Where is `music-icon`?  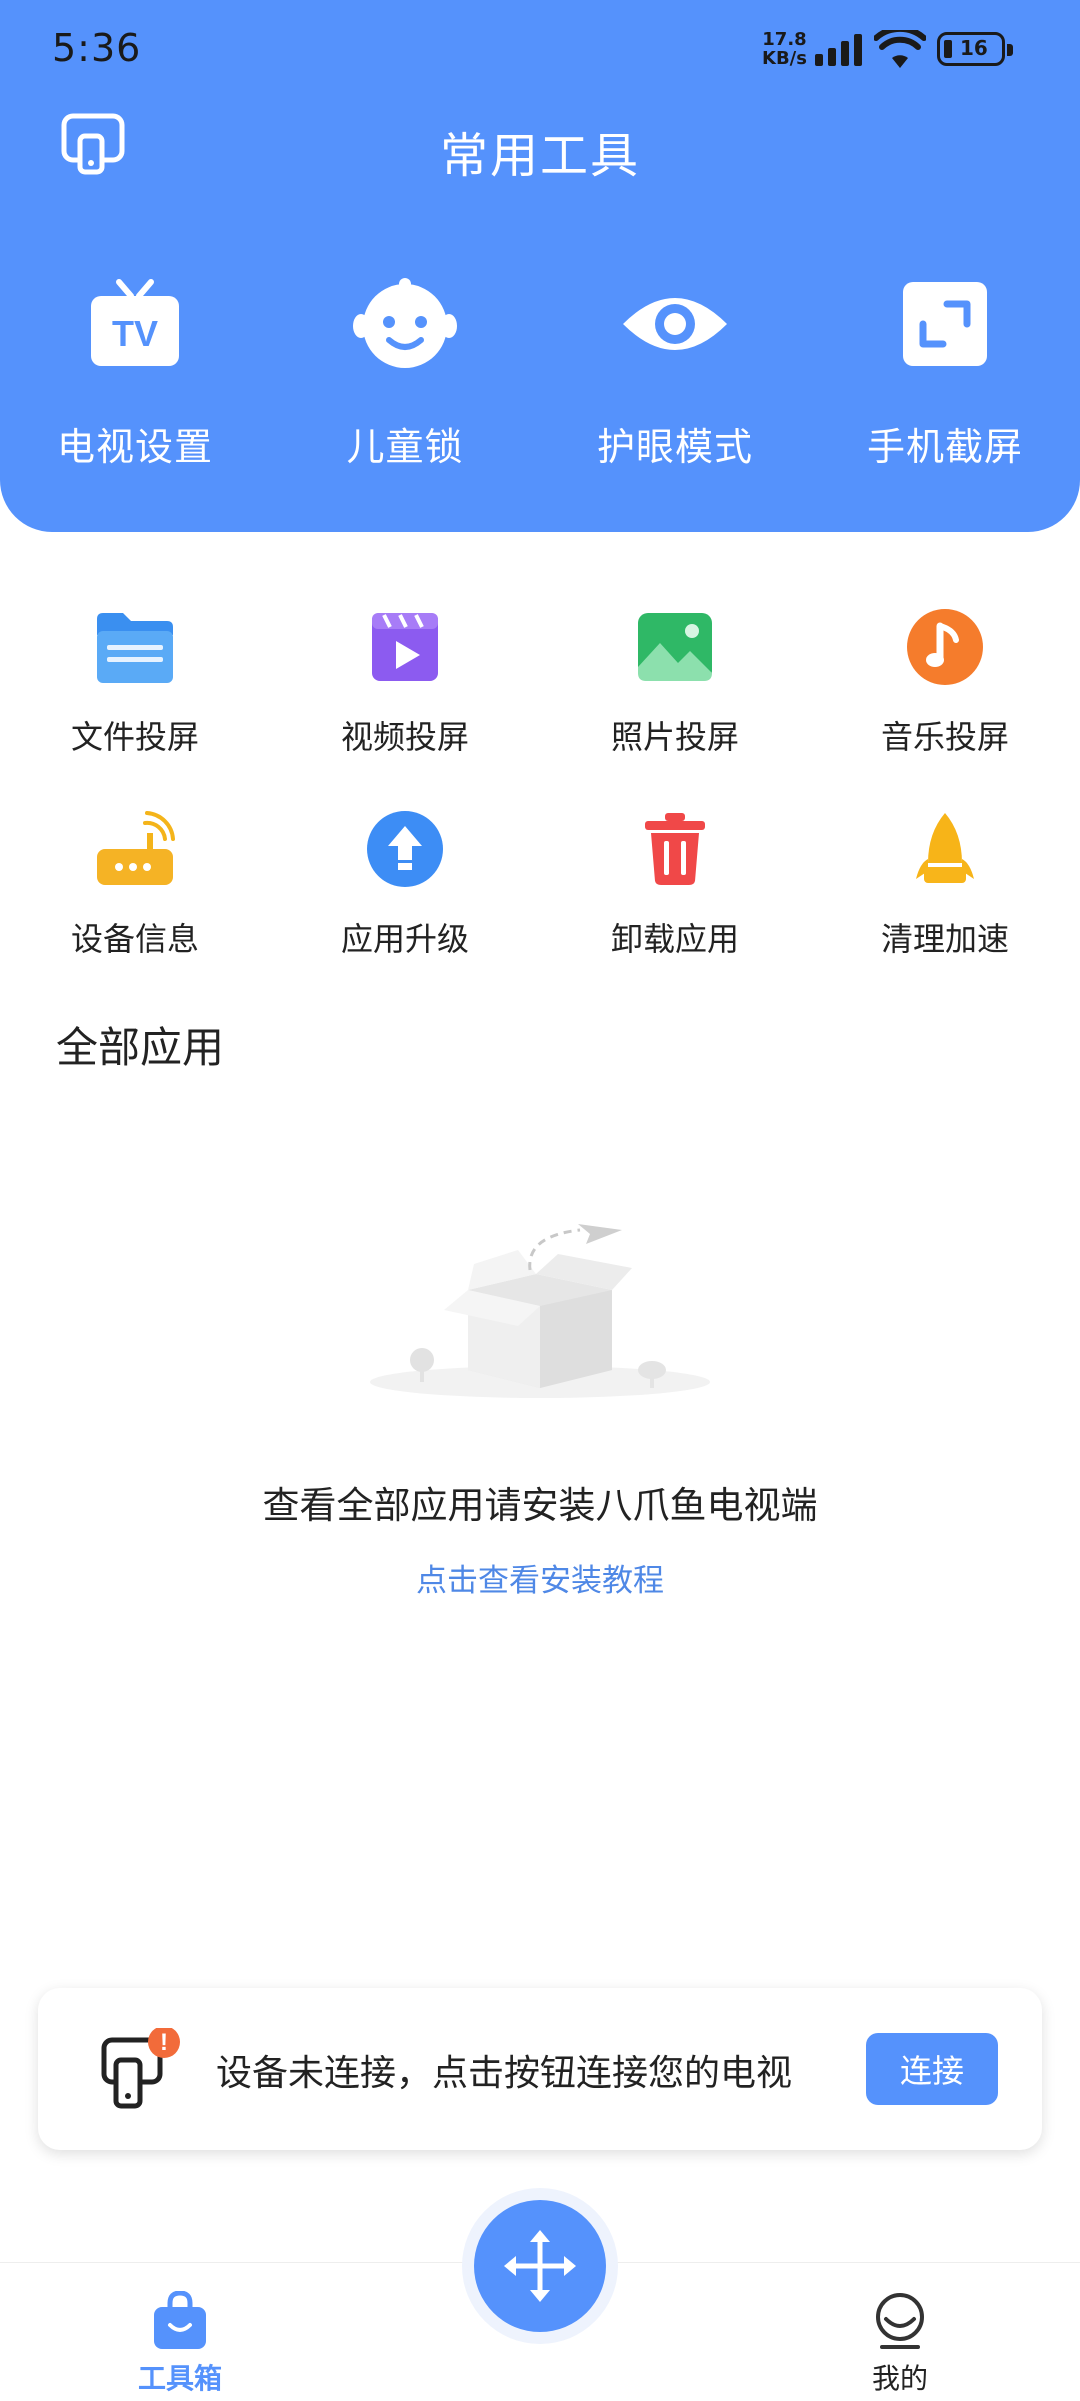
music-icon is located at coordinates (945, 647).